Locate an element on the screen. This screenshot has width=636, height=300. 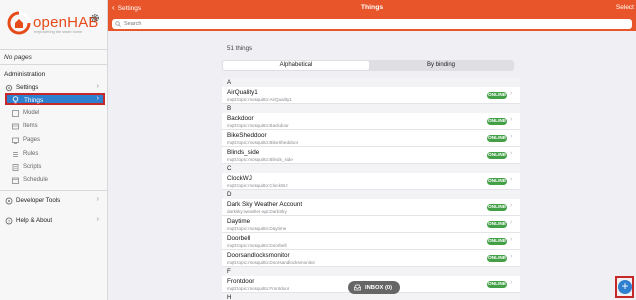
sidebar-item-developer-tools: Developer Tools › is located at coordinates (53, 201).